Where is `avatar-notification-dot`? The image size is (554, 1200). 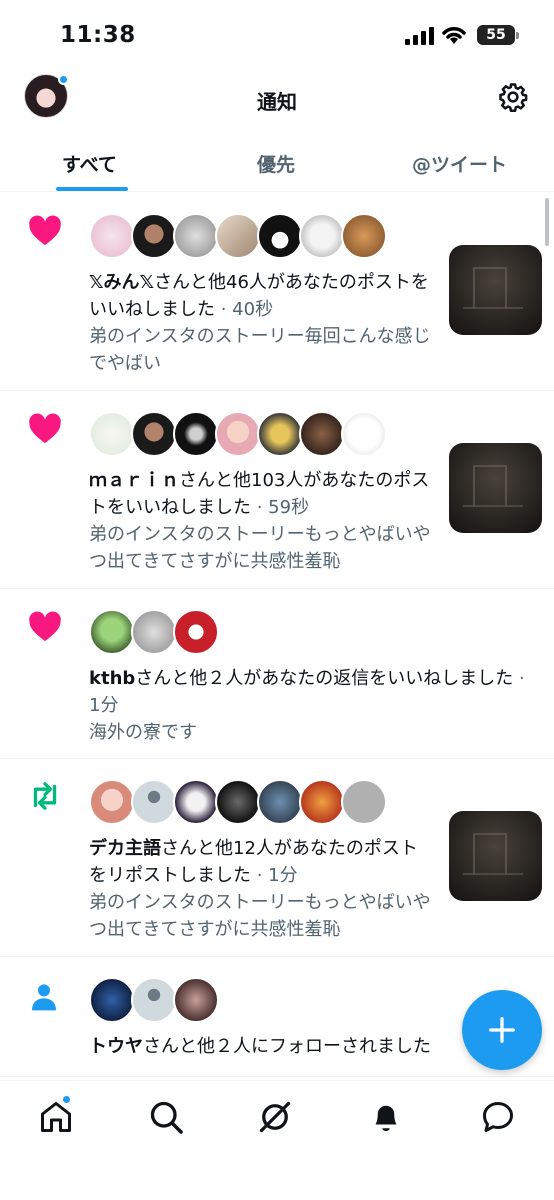
avatar-notification-dot is located at coordinates (63, 79).